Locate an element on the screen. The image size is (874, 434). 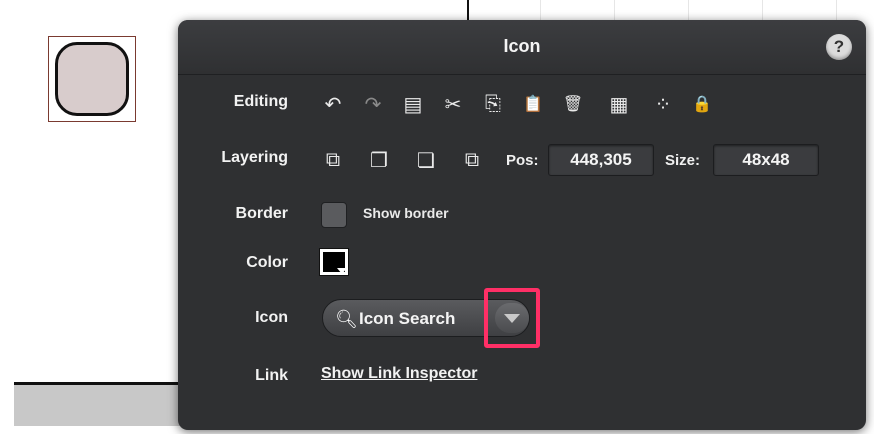
bring-to-front-icon: ⧉ is located at coordinates (333, 160).